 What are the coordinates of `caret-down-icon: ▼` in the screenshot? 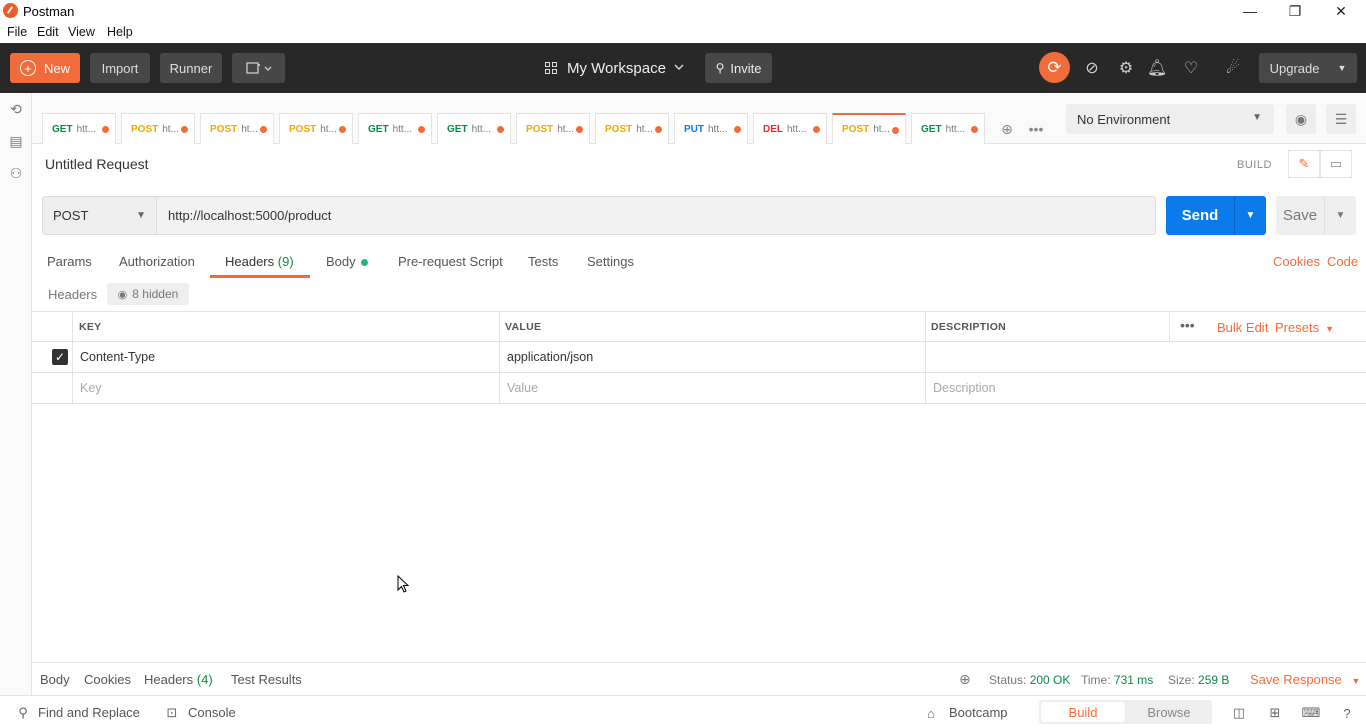 It's located at (141, 215).